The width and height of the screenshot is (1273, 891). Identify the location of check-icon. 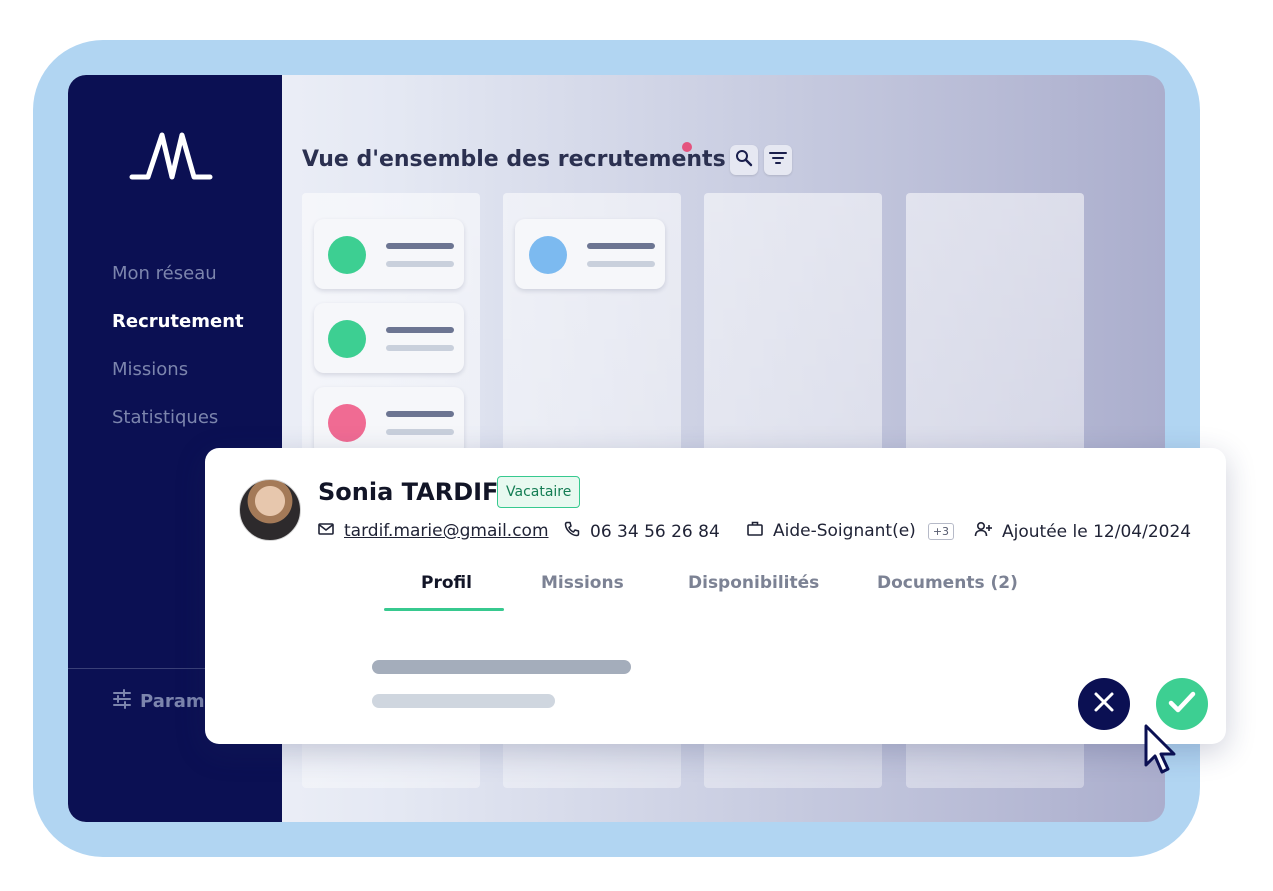
(1182, 704).